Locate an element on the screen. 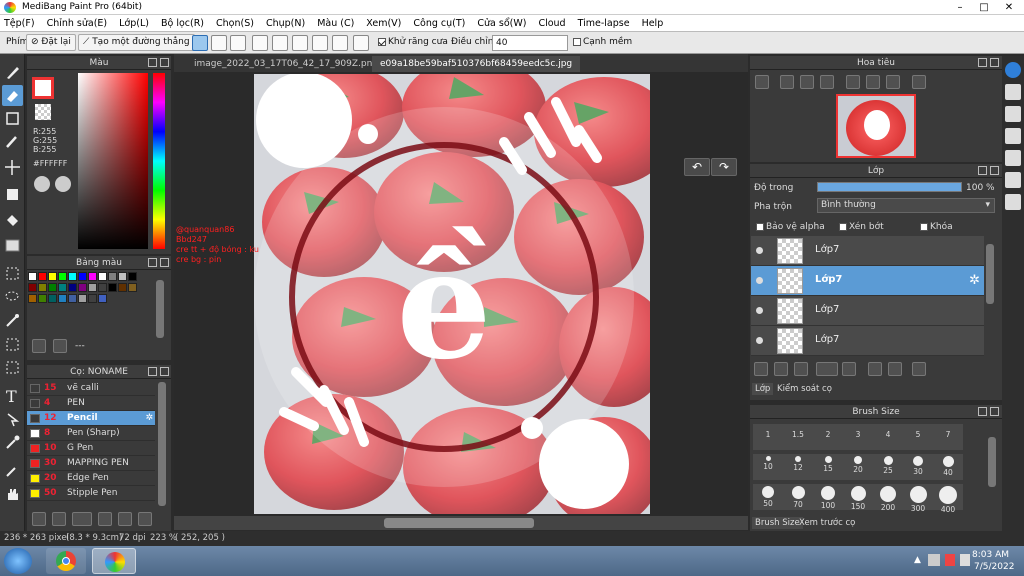 The width and height of the screenshot is (1024, 576). eraser-tool-icon is located at coordinates (12, 95).